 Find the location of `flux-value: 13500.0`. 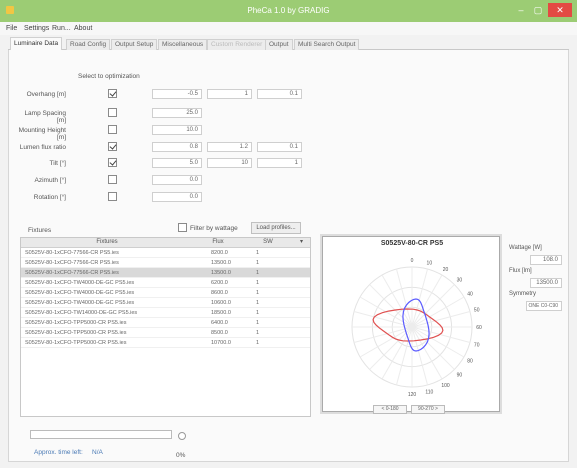

flux-value: 13500.0 is located at coordinates (546, 283).